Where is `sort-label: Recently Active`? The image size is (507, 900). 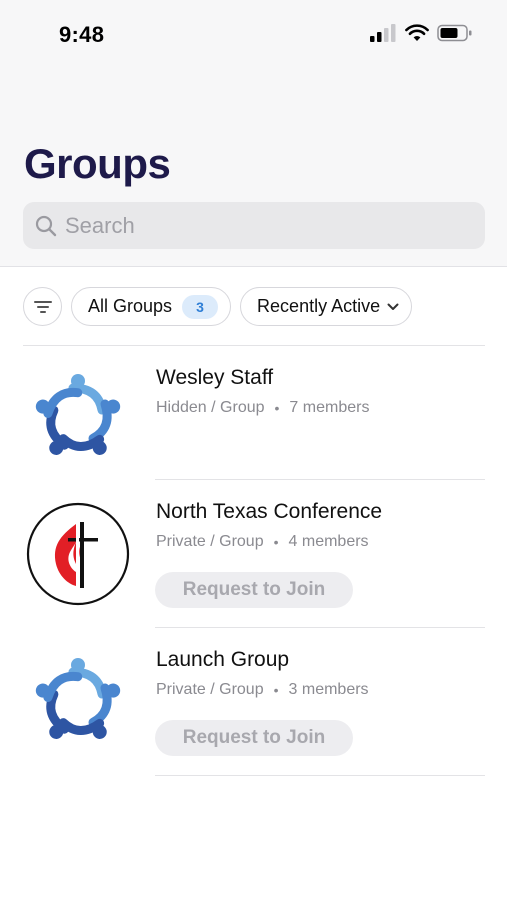 sort-label: Recently Active is located at coordinates (319, 306).